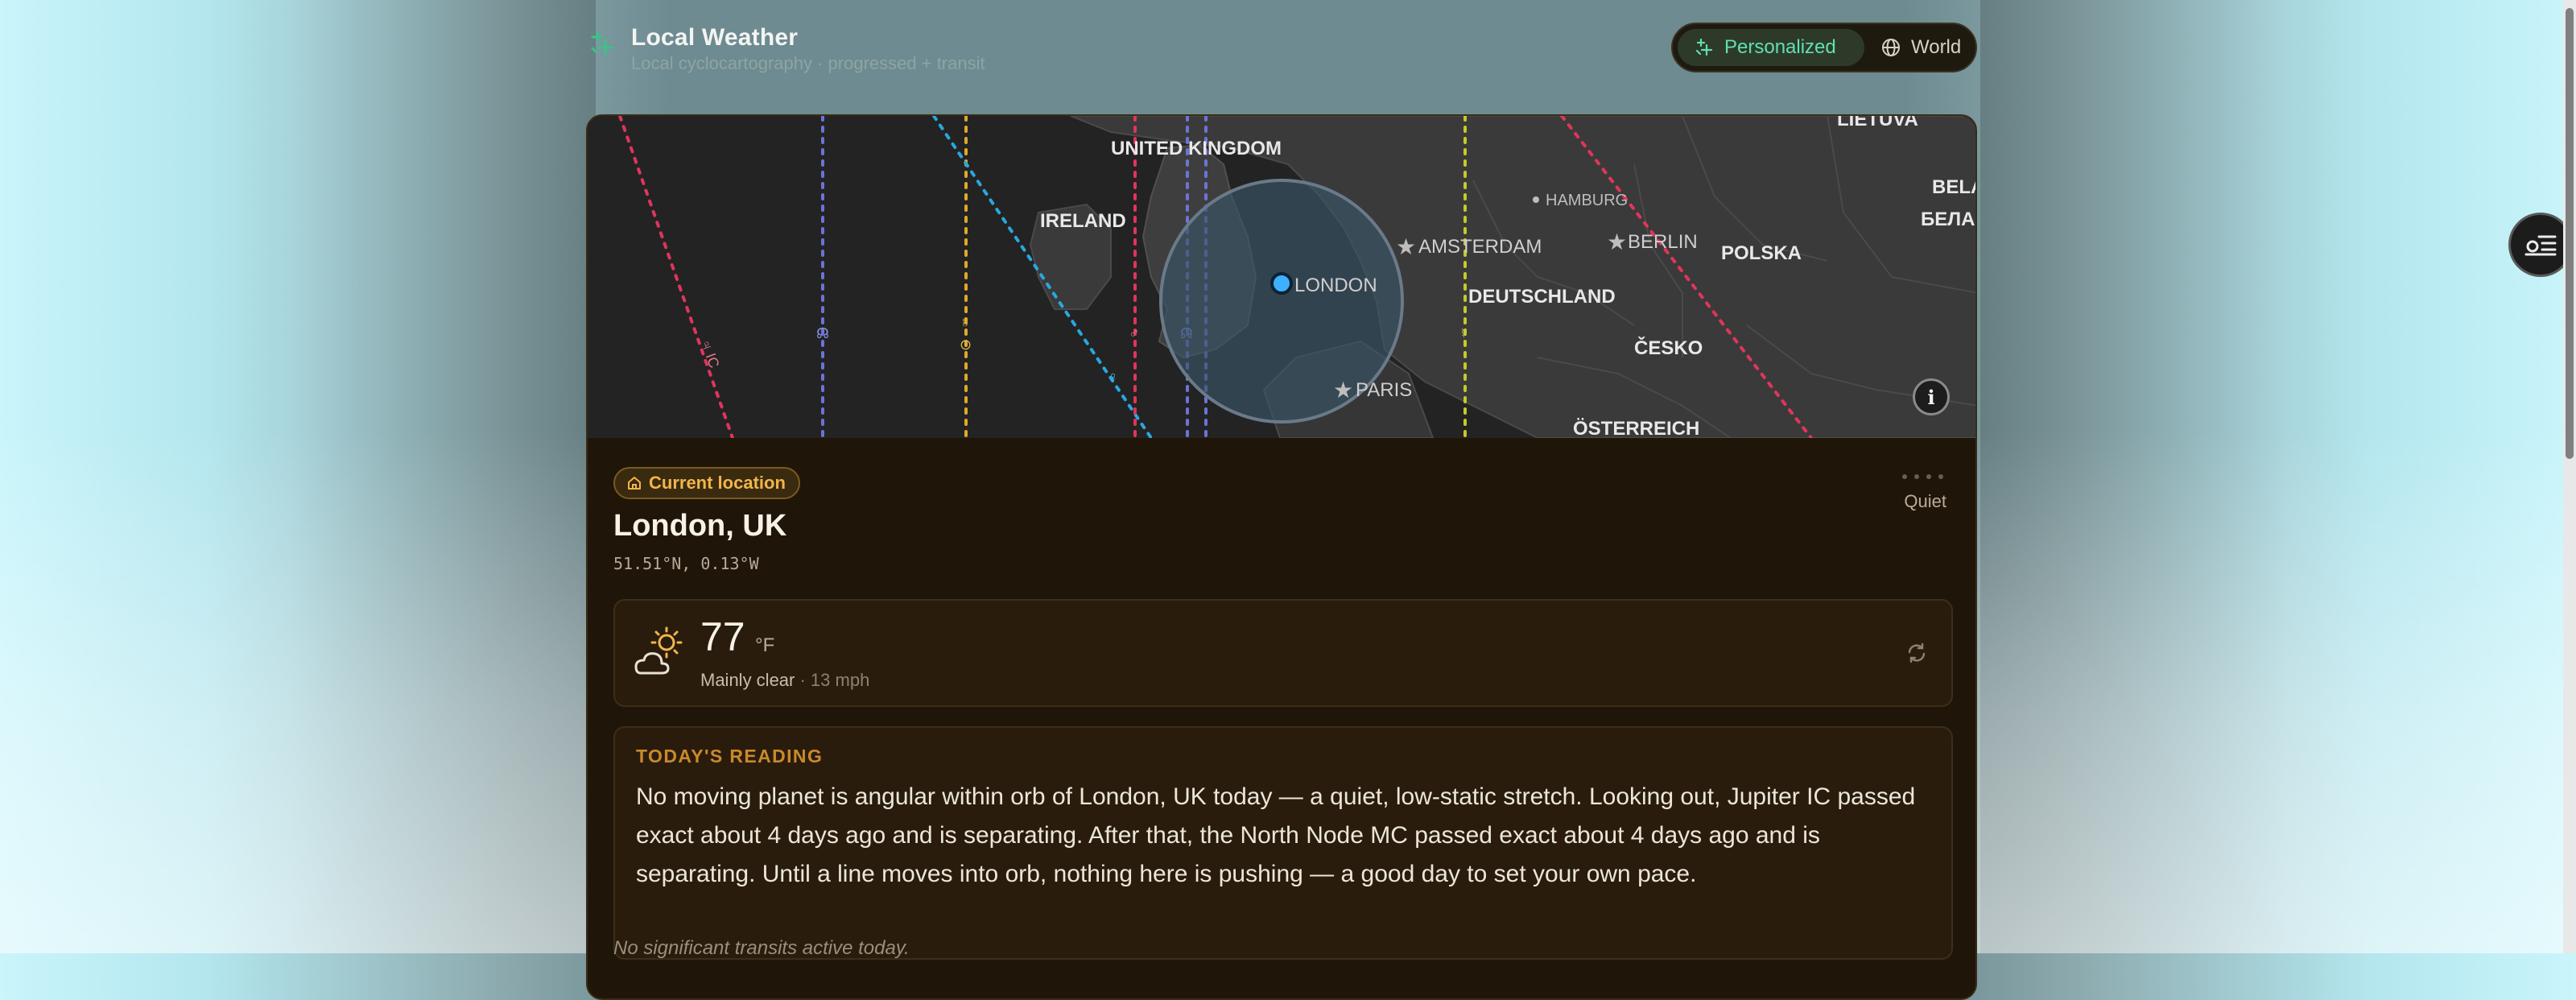 This screenshot has height=1000, width=2576. Describe the element at coordinates (1668, 348) in the screenshot. I see `map-label-cesko: ČESKO` at that location.